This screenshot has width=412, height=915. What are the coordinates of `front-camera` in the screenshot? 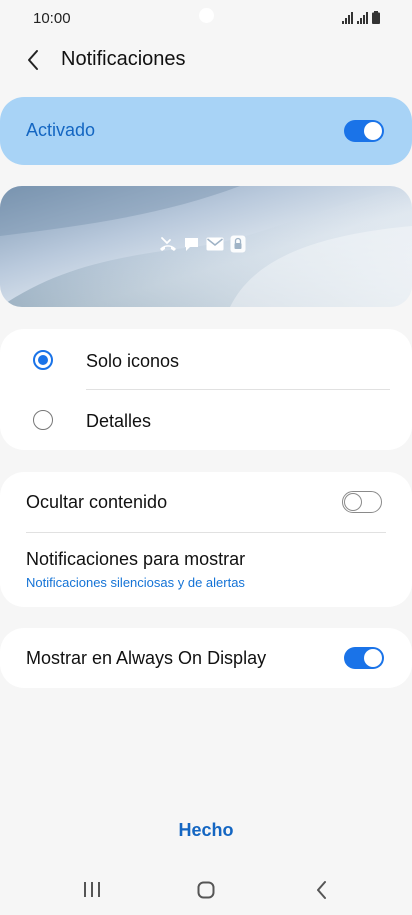 It's located at (206, 15).